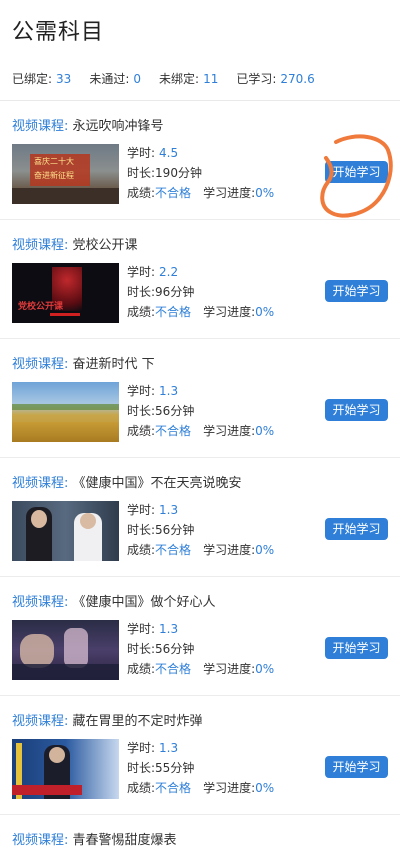 The height and width of the screenshot is (847, 400). Describe the element at coordinates (297, 79) in the screenshot. I see `stat-value: 270.6` at that location.